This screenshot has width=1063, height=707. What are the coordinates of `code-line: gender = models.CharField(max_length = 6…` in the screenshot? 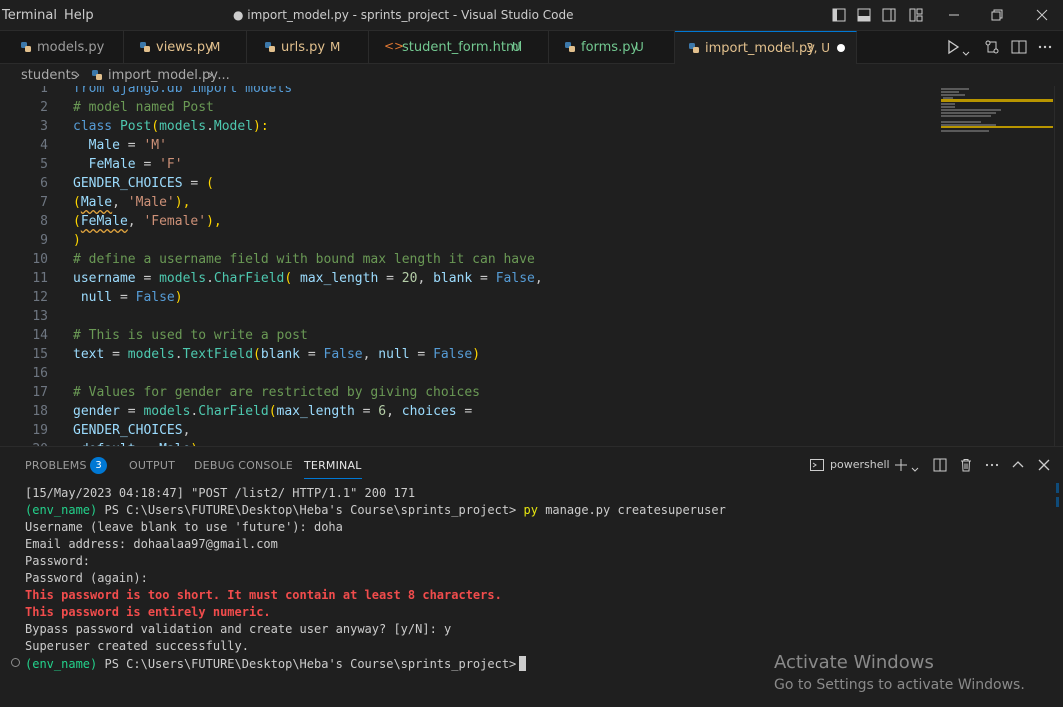 It's located at (272, 411).